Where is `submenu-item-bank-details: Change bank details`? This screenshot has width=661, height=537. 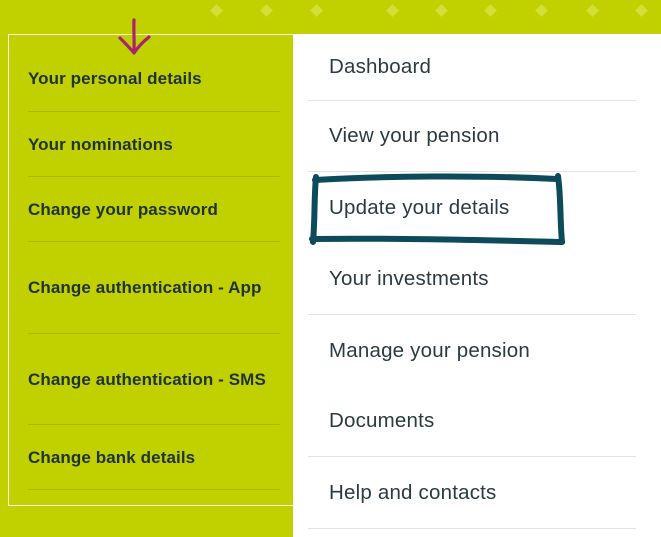
submenu-item-bank-details: Change bank details is located at coordinates (154, 457).